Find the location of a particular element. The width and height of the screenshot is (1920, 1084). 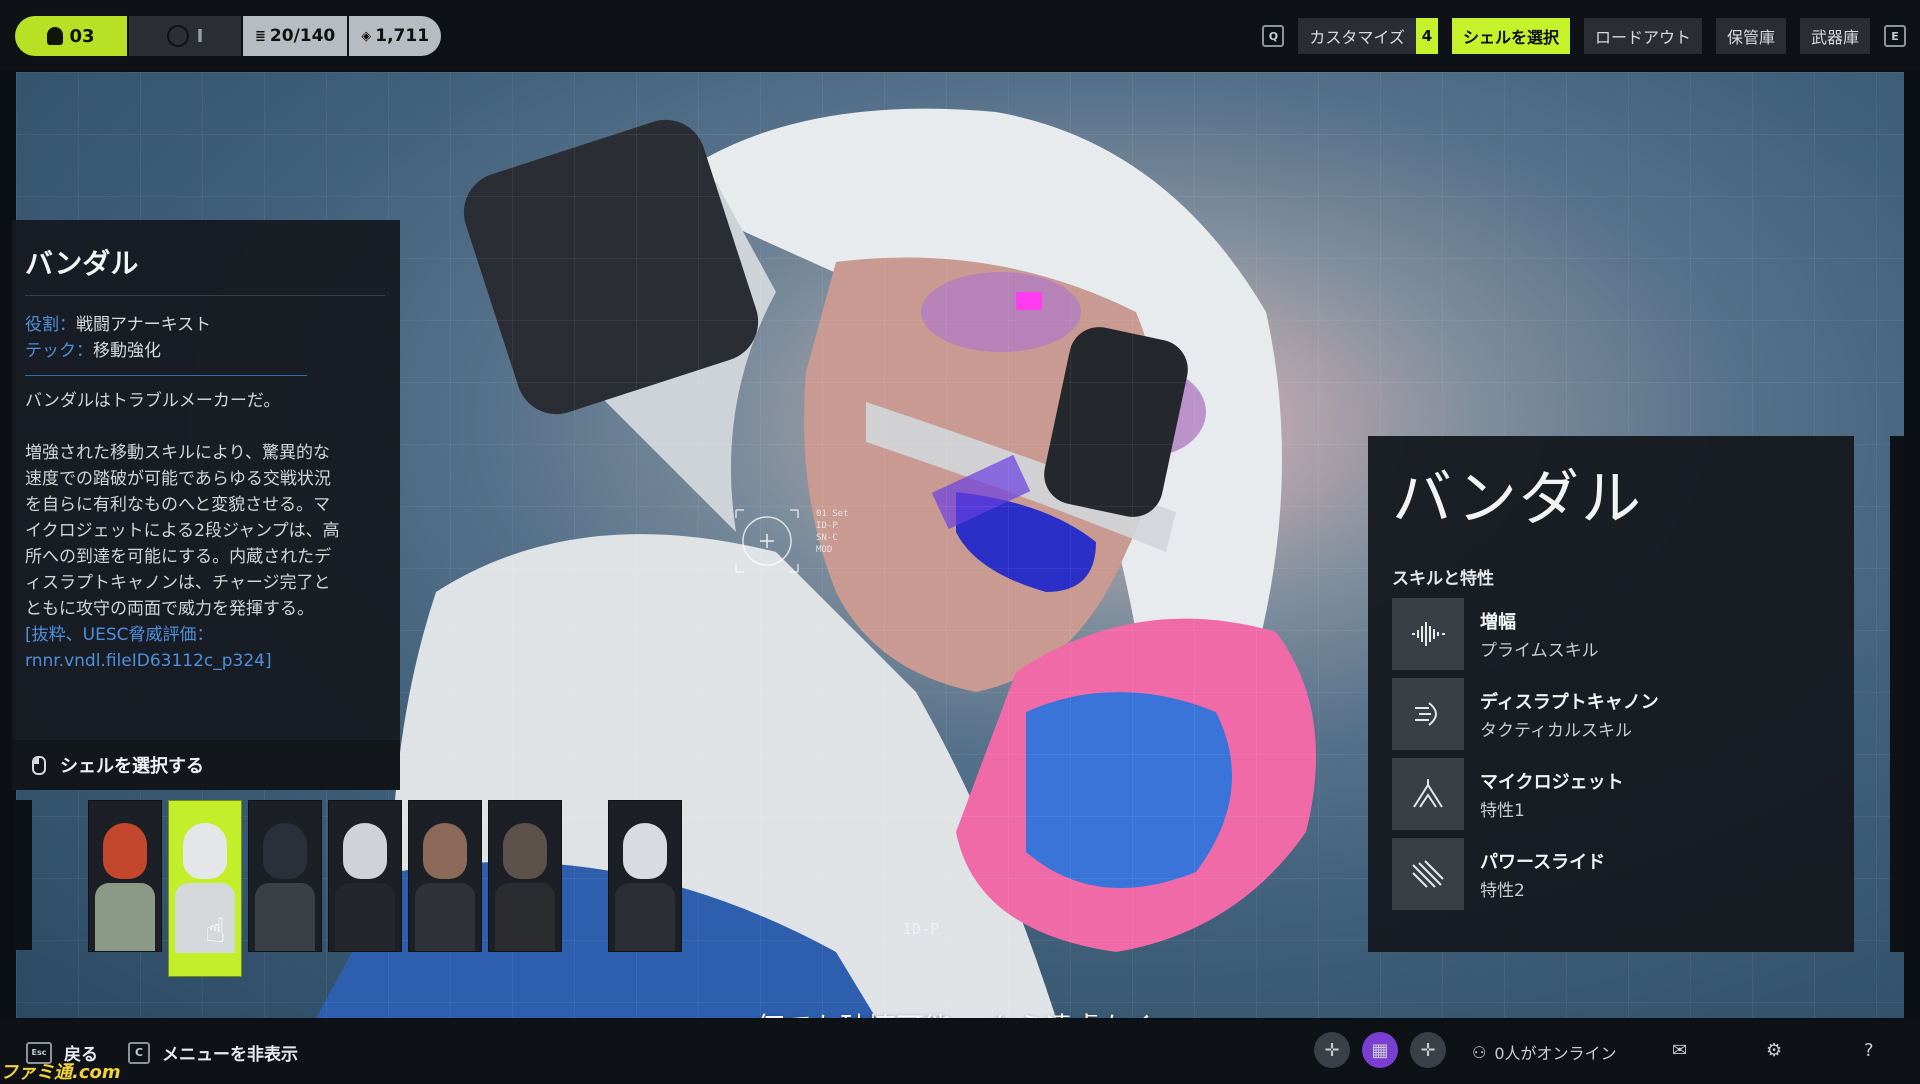

tech-key: テック： is located at coordinates (59, 351).